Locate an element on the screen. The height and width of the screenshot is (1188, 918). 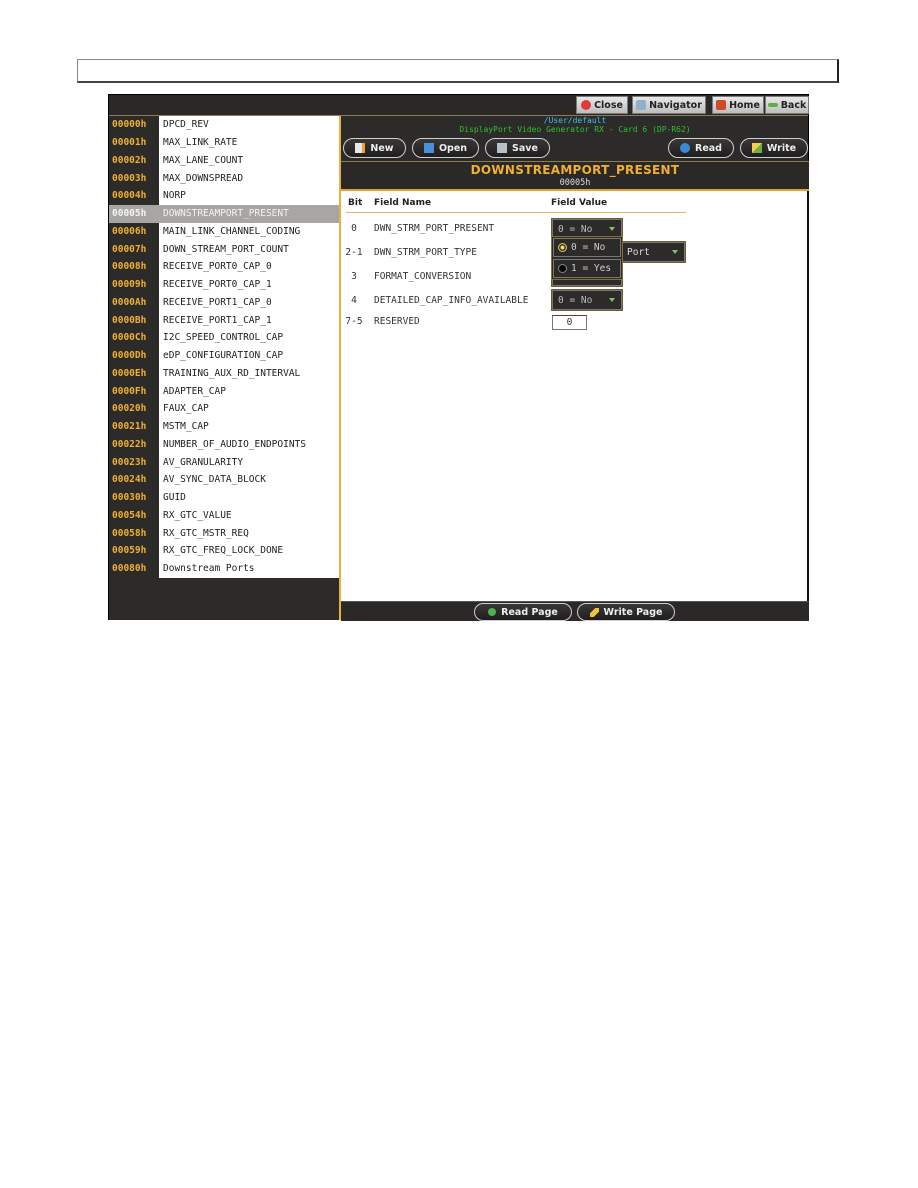
sidebar-item: 00003h MAX_DOWNSPREAD is located at coordinates (224, 178).